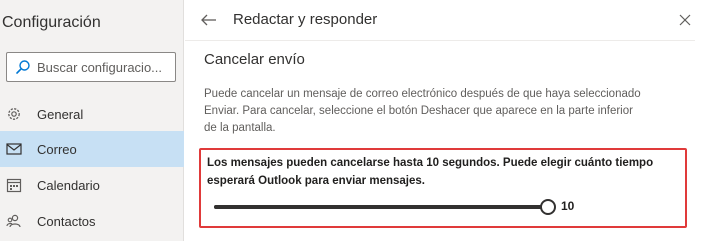 This screenshot has width=701, height=241. I want to click on sidebar-item-contacts: Contactos, so click(92, 221).